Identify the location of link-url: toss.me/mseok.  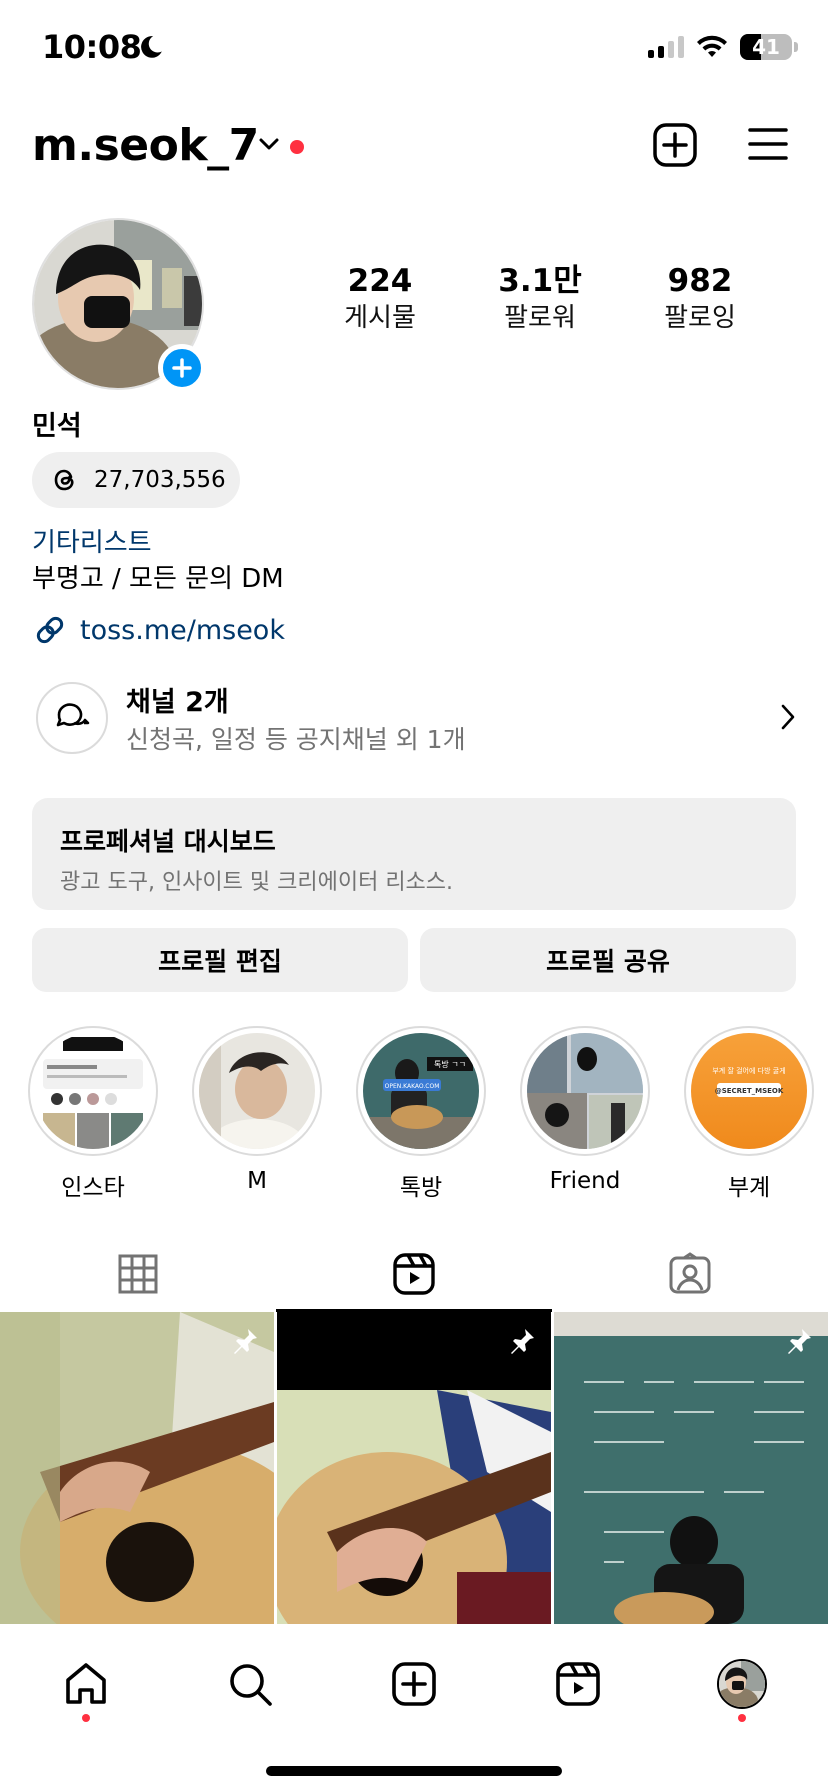
(182, 630).